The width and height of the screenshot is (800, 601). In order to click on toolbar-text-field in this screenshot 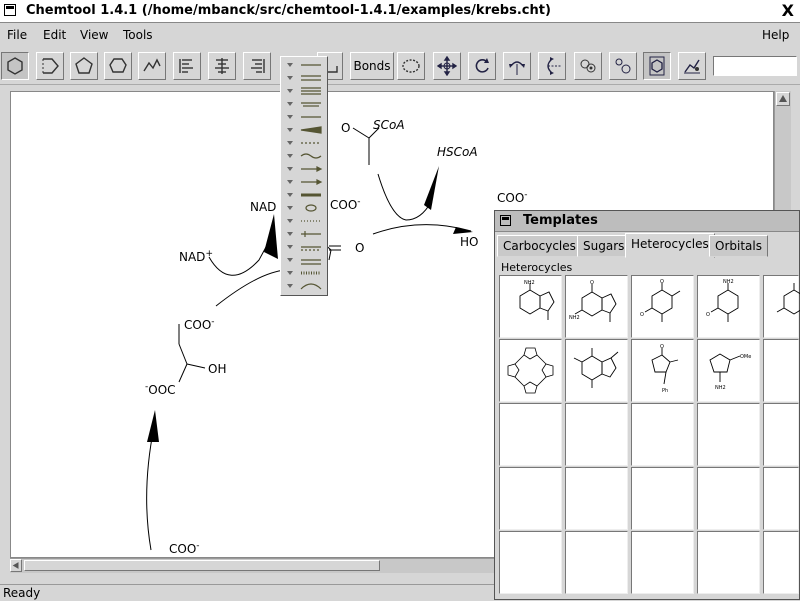, I will do `click(755, 66)`.